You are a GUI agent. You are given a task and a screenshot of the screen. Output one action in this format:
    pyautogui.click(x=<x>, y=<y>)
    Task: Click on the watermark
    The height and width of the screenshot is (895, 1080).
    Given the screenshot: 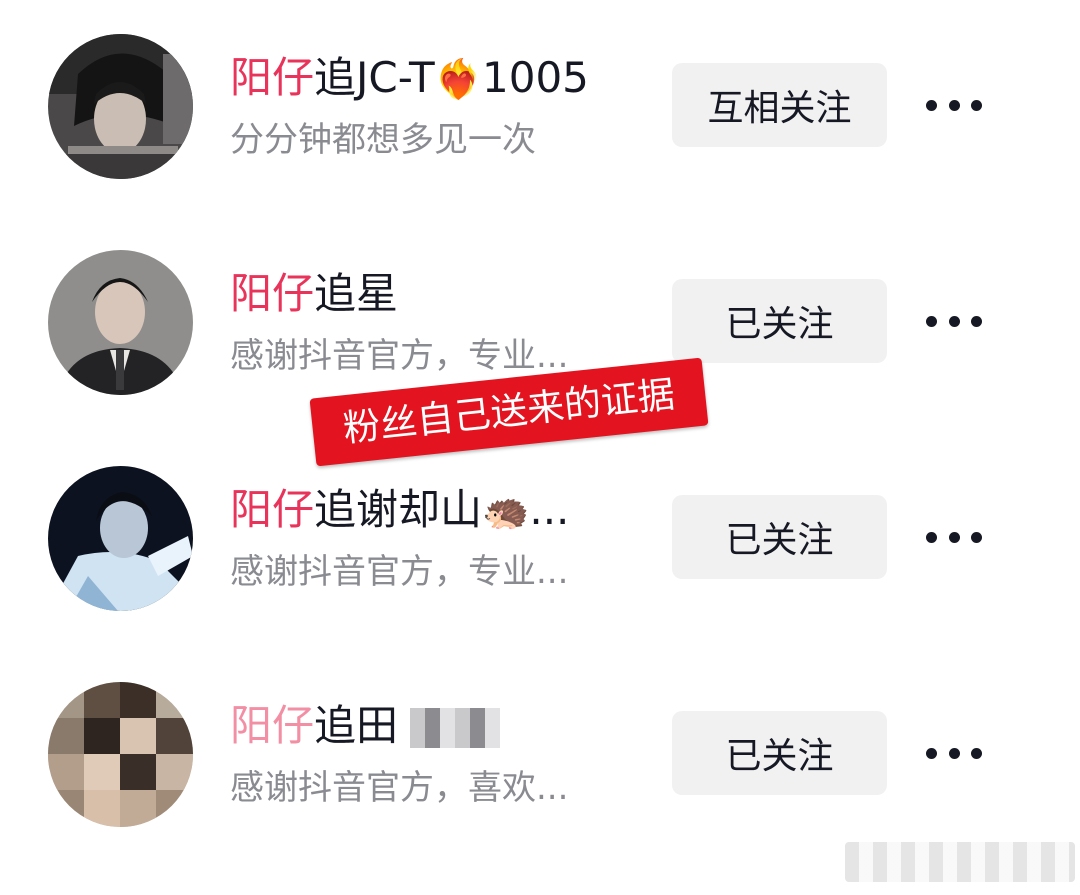 What is the action you would take?
    pyautogui.click(x=960, y=862)
    